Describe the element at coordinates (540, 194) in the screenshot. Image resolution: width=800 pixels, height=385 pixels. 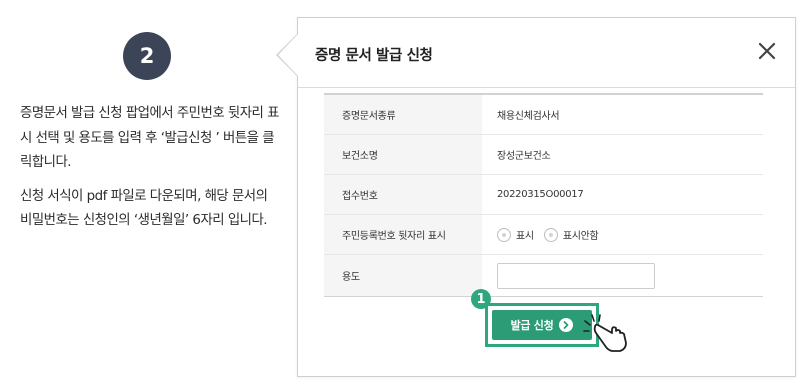
I see `row-value: 20220315O00017` at that location.